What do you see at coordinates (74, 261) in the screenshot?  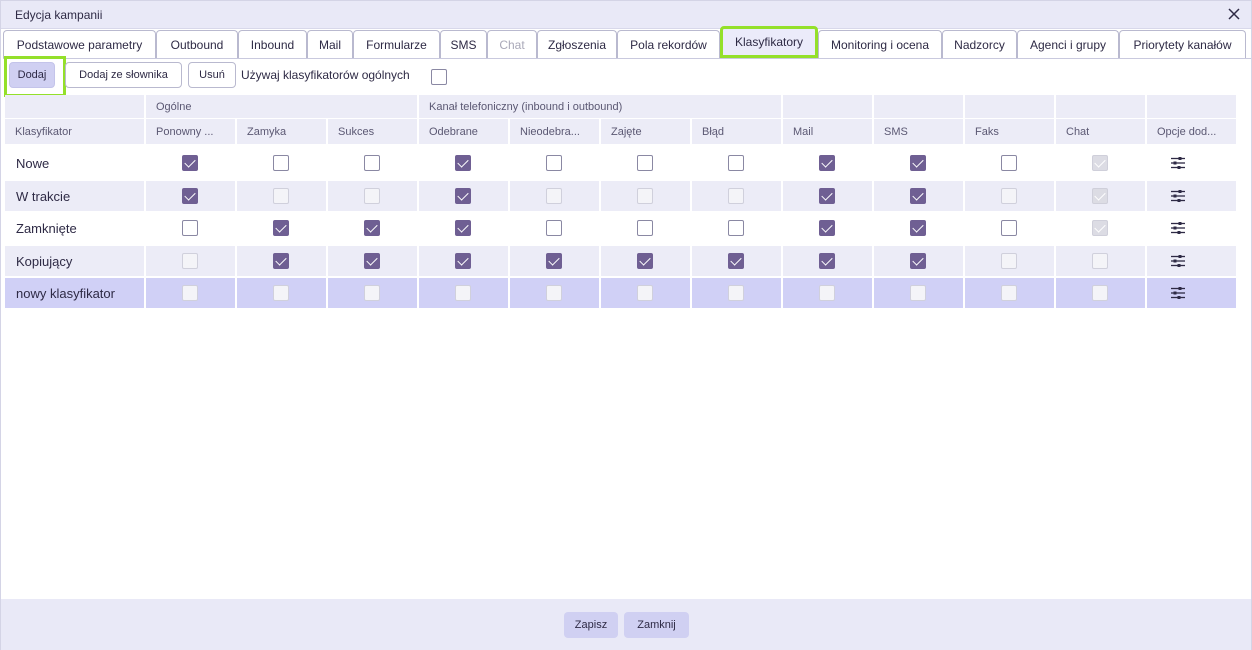 I see `row-label: Kopiujący` at bounding box center [74, 261].